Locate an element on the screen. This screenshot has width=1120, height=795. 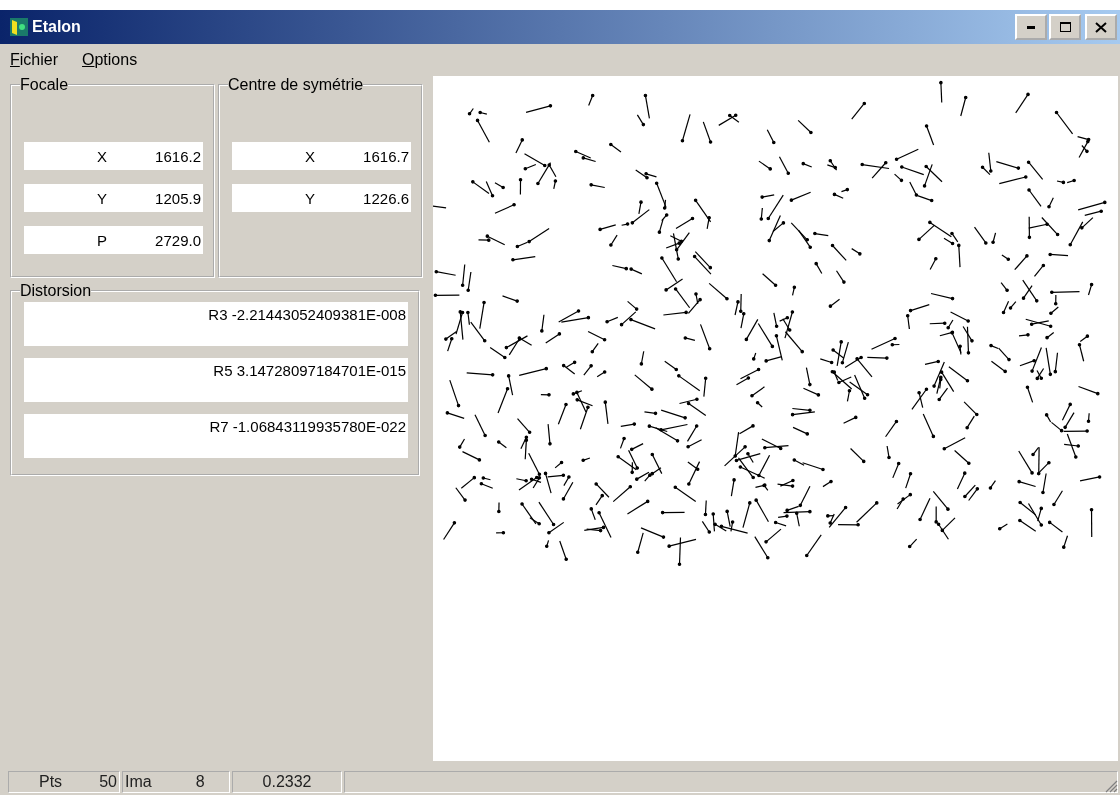
app-icon is located at coordinates (19, 27).